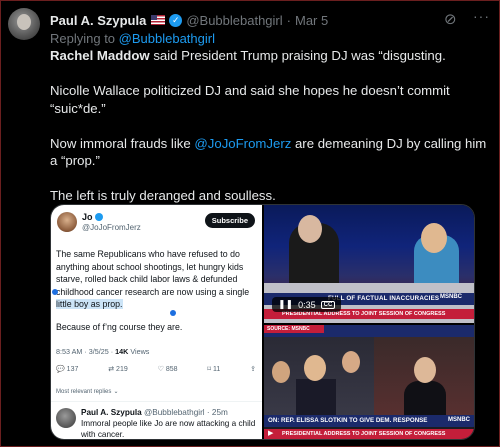  I want to click on more-icon: ···, so click(481, 16).